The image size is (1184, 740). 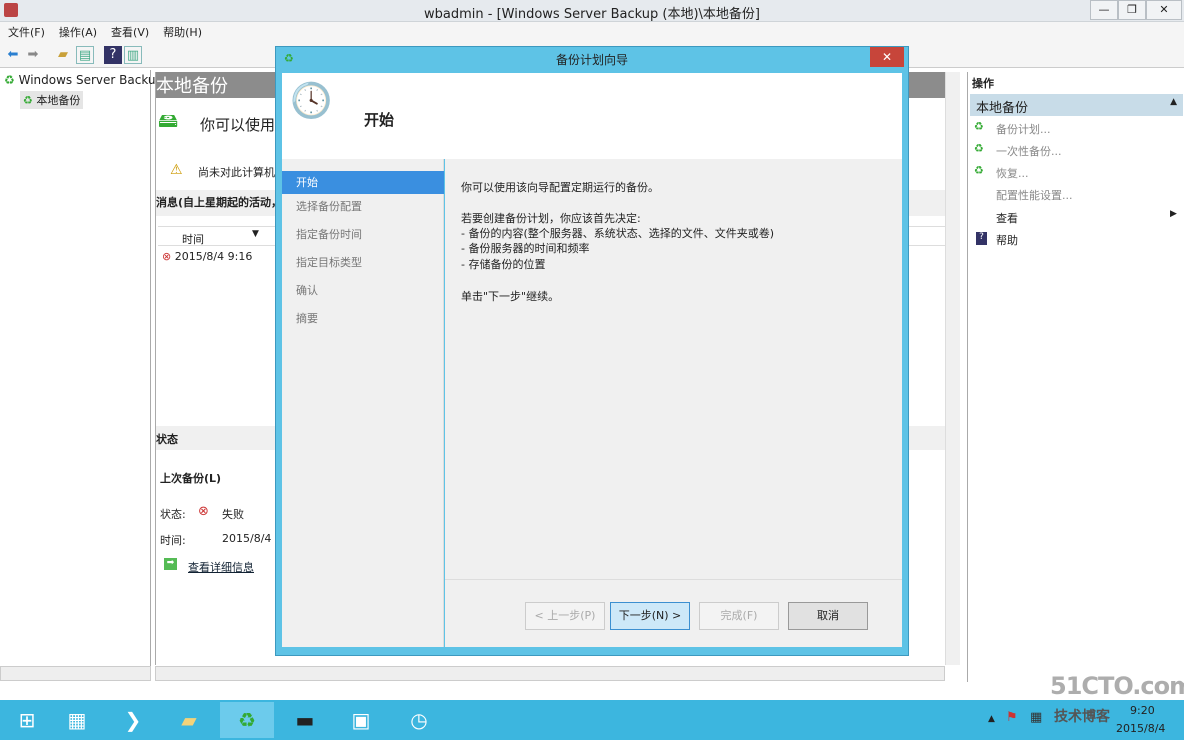 What do you see at coordinates (361, 720) in the screenshot?
I see `network-icon: ▣` at bounding box center [361, 720].